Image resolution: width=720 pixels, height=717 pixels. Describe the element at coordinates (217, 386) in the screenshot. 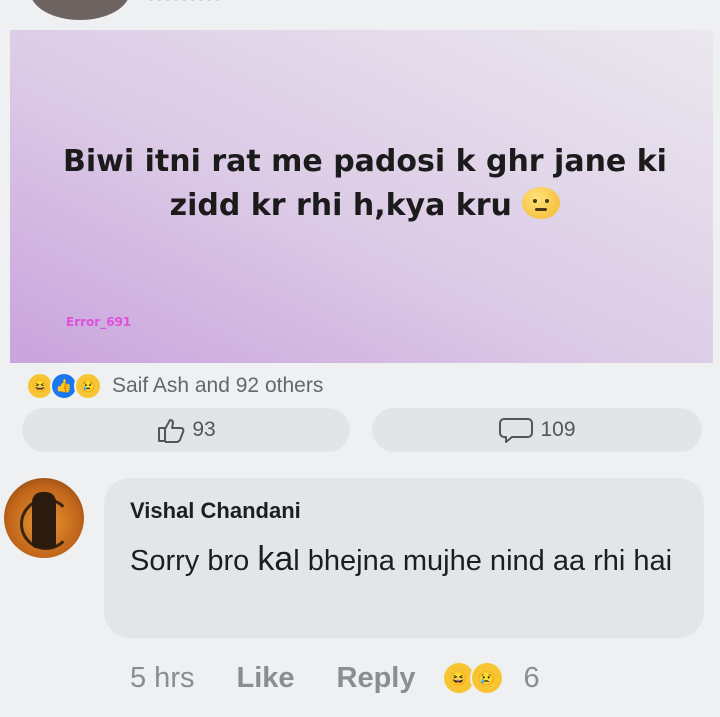

I see `reactors-text: Saif Ash and 92 others` at that location.